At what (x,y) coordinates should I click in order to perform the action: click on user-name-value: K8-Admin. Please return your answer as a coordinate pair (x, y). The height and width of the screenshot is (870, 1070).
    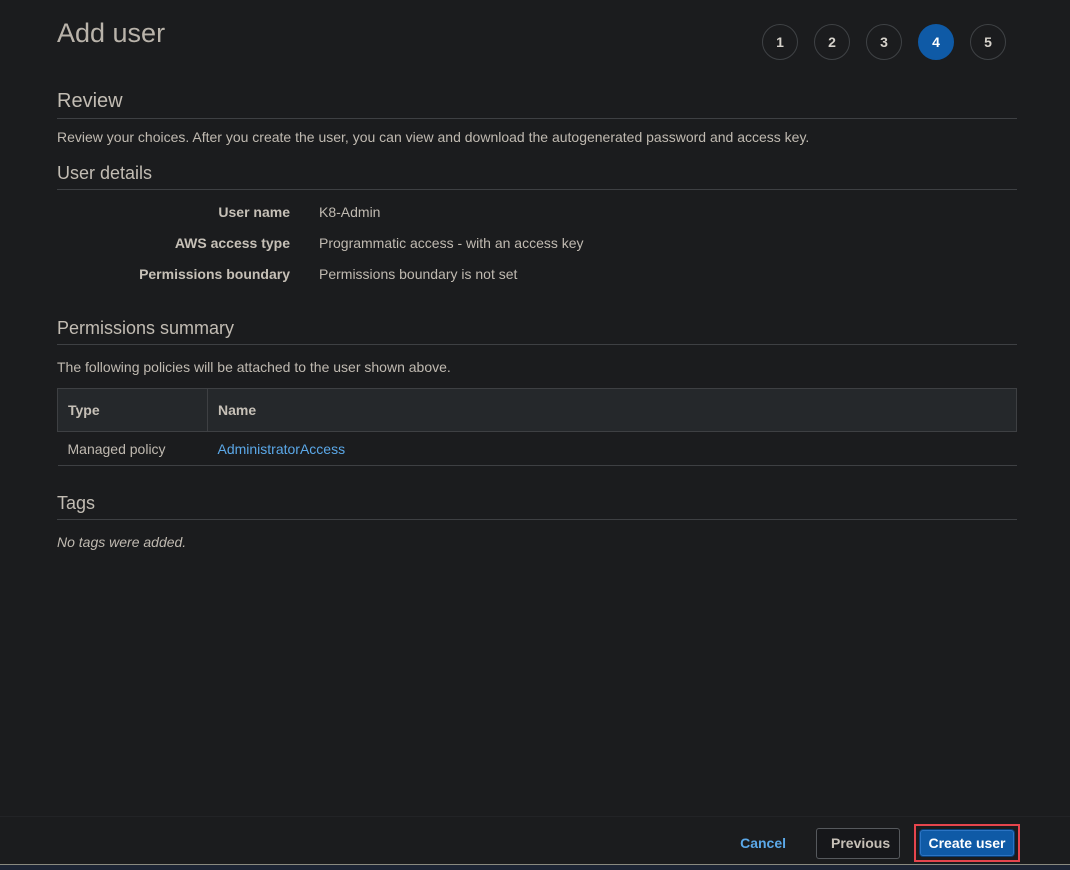
    Looking at the image, I should click on (350, 212).